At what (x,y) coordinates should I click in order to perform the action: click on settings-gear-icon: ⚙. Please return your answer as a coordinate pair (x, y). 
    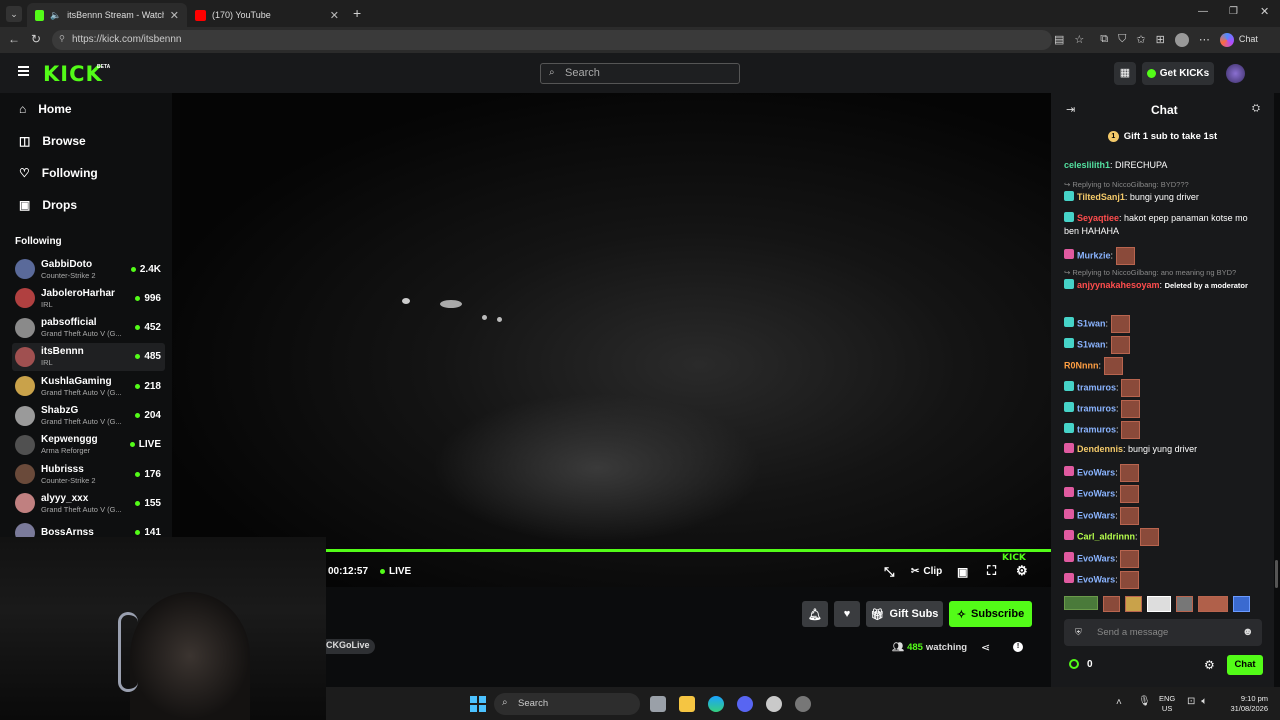
    Looking at the image, I should click on (1022, 571).